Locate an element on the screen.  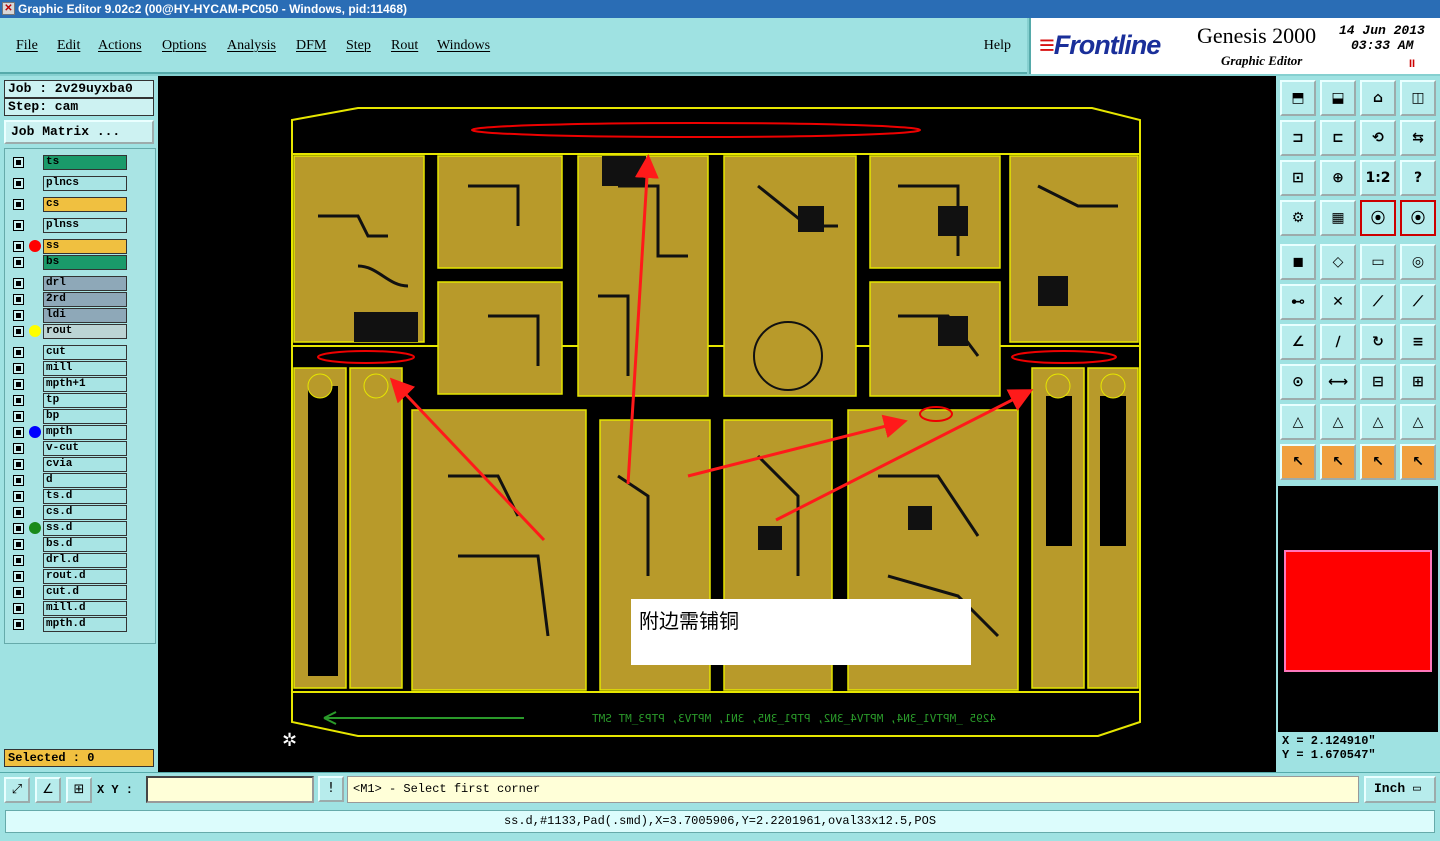
layer-row-cs: cs is located at coordinates (68, 204).